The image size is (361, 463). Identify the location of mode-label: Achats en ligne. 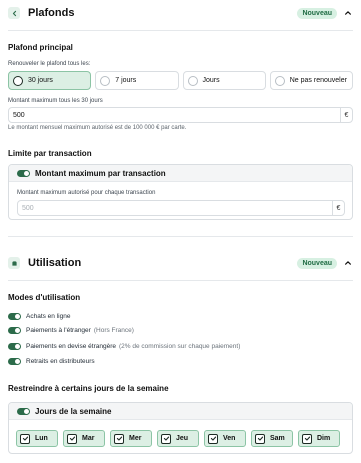
(48, 316).